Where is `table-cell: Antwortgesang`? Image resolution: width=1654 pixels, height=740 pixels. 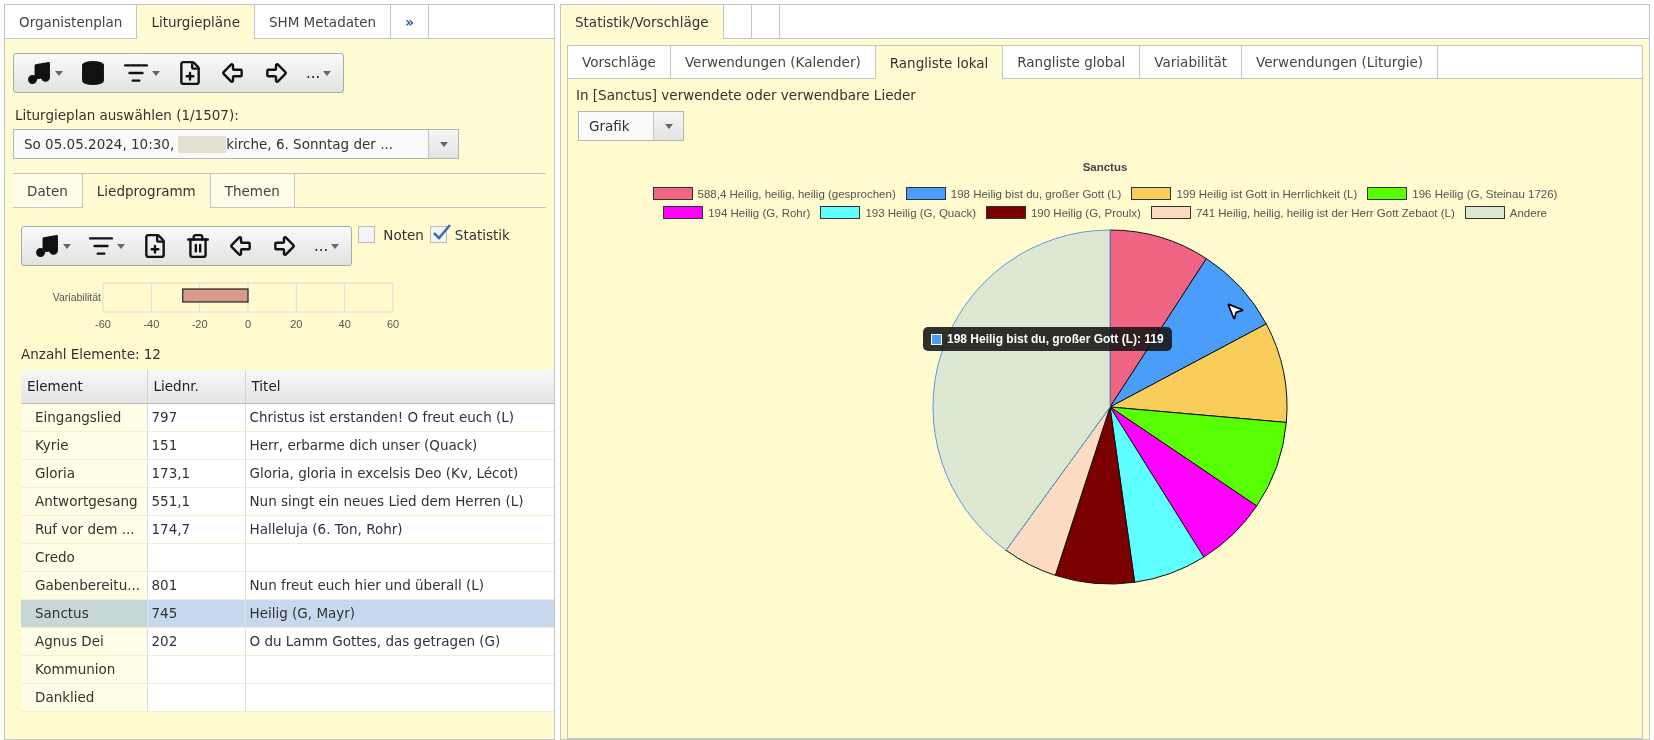
table-cell: Antwortgesang is located at coordinates (84, 501).